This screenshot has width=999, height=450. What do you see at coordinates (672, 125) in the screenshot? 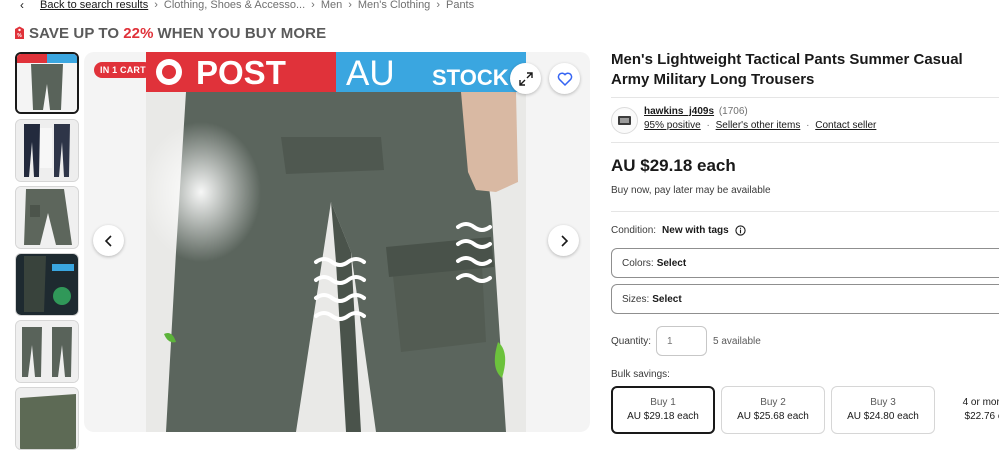
I see `positive-feedback-link: 95% positive` at bounding box center [672, 125].